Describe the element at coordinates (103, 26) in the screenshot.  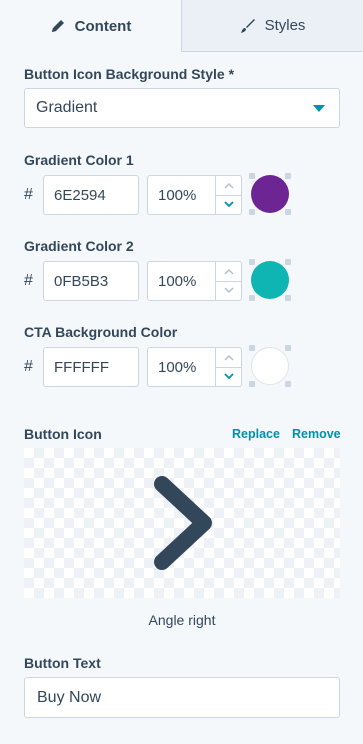
I see `tab-content-label: Content` at that location.